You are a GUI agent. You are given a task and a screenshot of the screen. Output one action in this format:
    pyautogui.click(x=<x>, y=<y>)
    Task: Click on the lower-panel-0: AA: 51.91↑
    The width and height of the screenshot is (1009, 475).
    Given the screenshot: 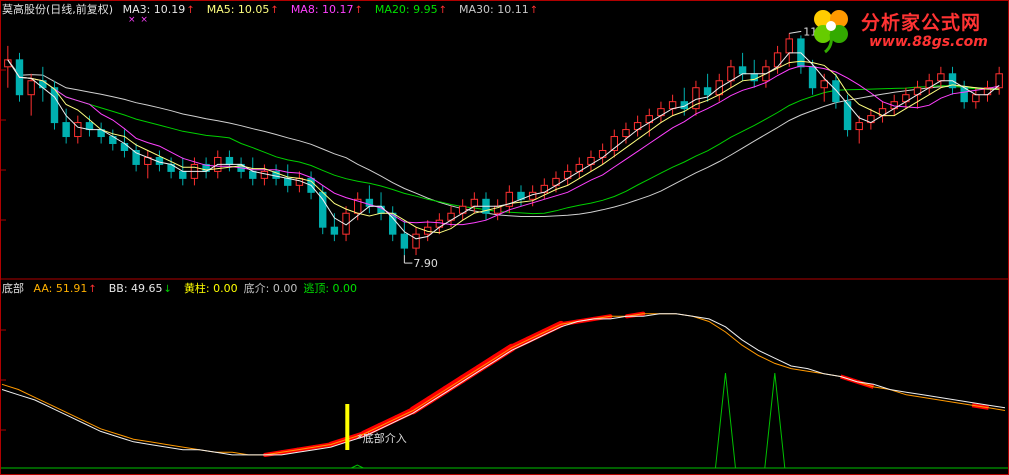 What is the action you would take?
    pyautogui.click(x=65, y=288)
    